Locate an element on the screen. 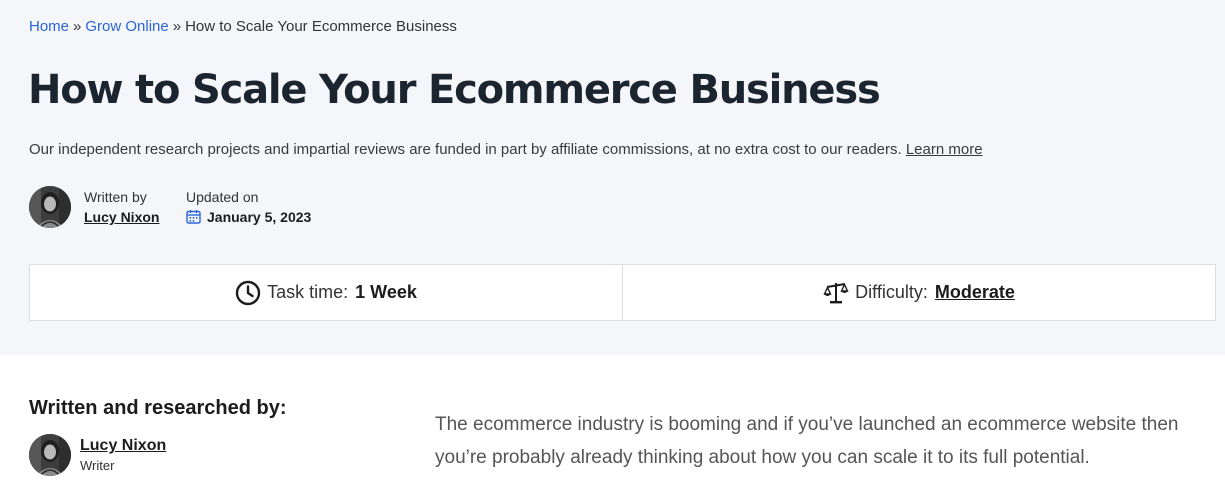 The height and width of the screenshot is (484, 1225). clock-icon is located at coordinates (248, 292).